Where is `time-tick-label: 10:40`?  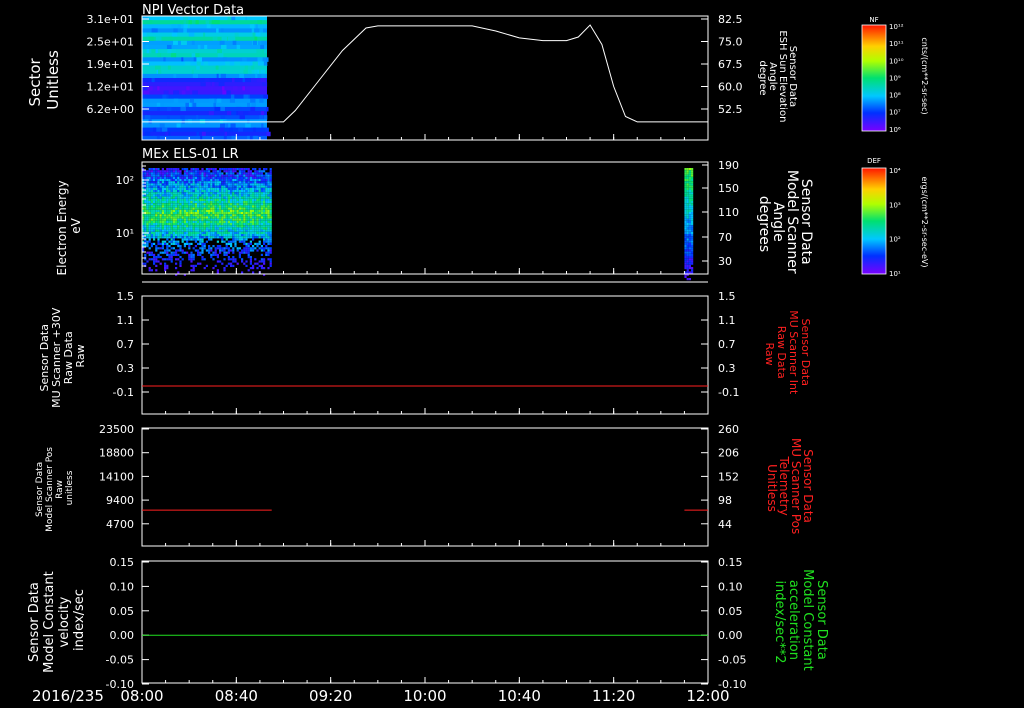 time-tick-label: 10:40 is located at coordinates (519, 696).